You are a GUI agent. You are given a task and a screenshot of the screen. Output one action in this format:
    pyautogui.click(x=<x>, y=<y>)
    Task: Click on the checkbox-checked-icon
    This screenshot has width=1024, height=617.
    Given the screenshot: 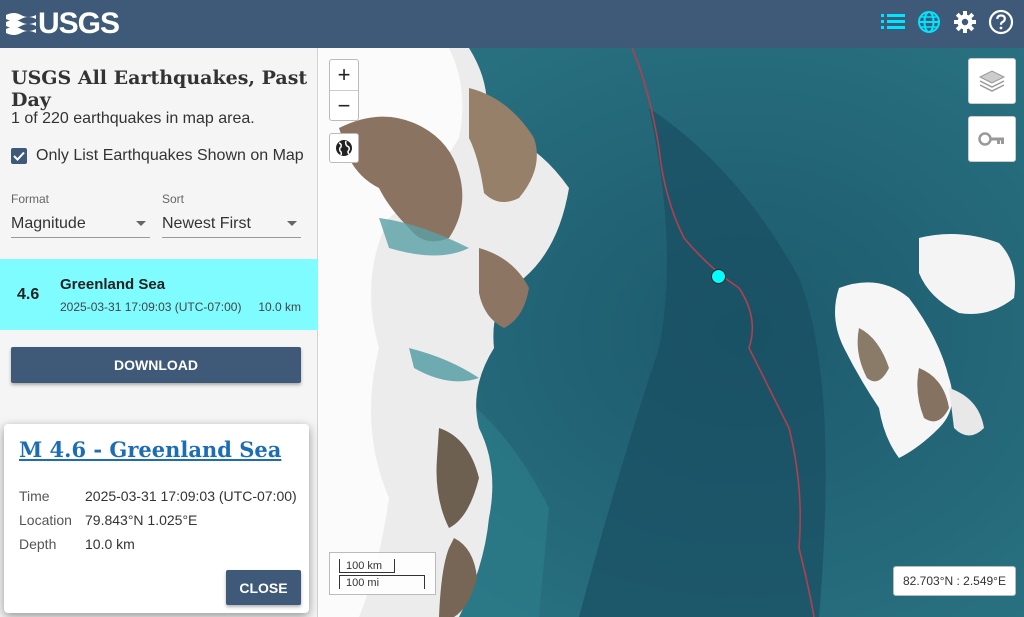 What is the action you would take?
    pyautogui.click(x=19, y=156)
    